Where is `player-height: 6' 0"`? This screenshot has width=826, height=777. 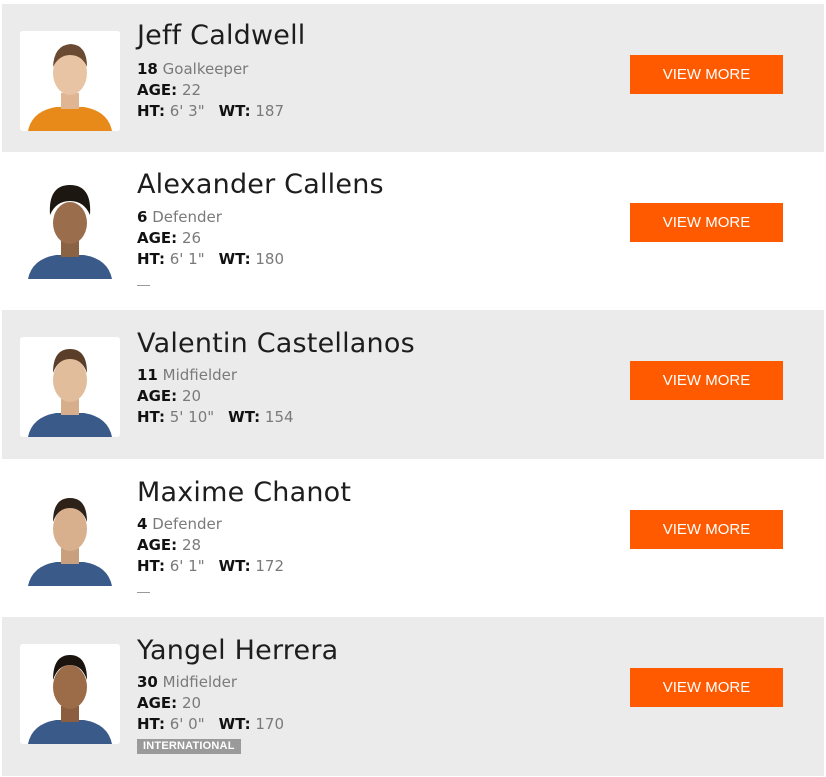 player-height: 6' 0" is located at coordinates (187, 724).